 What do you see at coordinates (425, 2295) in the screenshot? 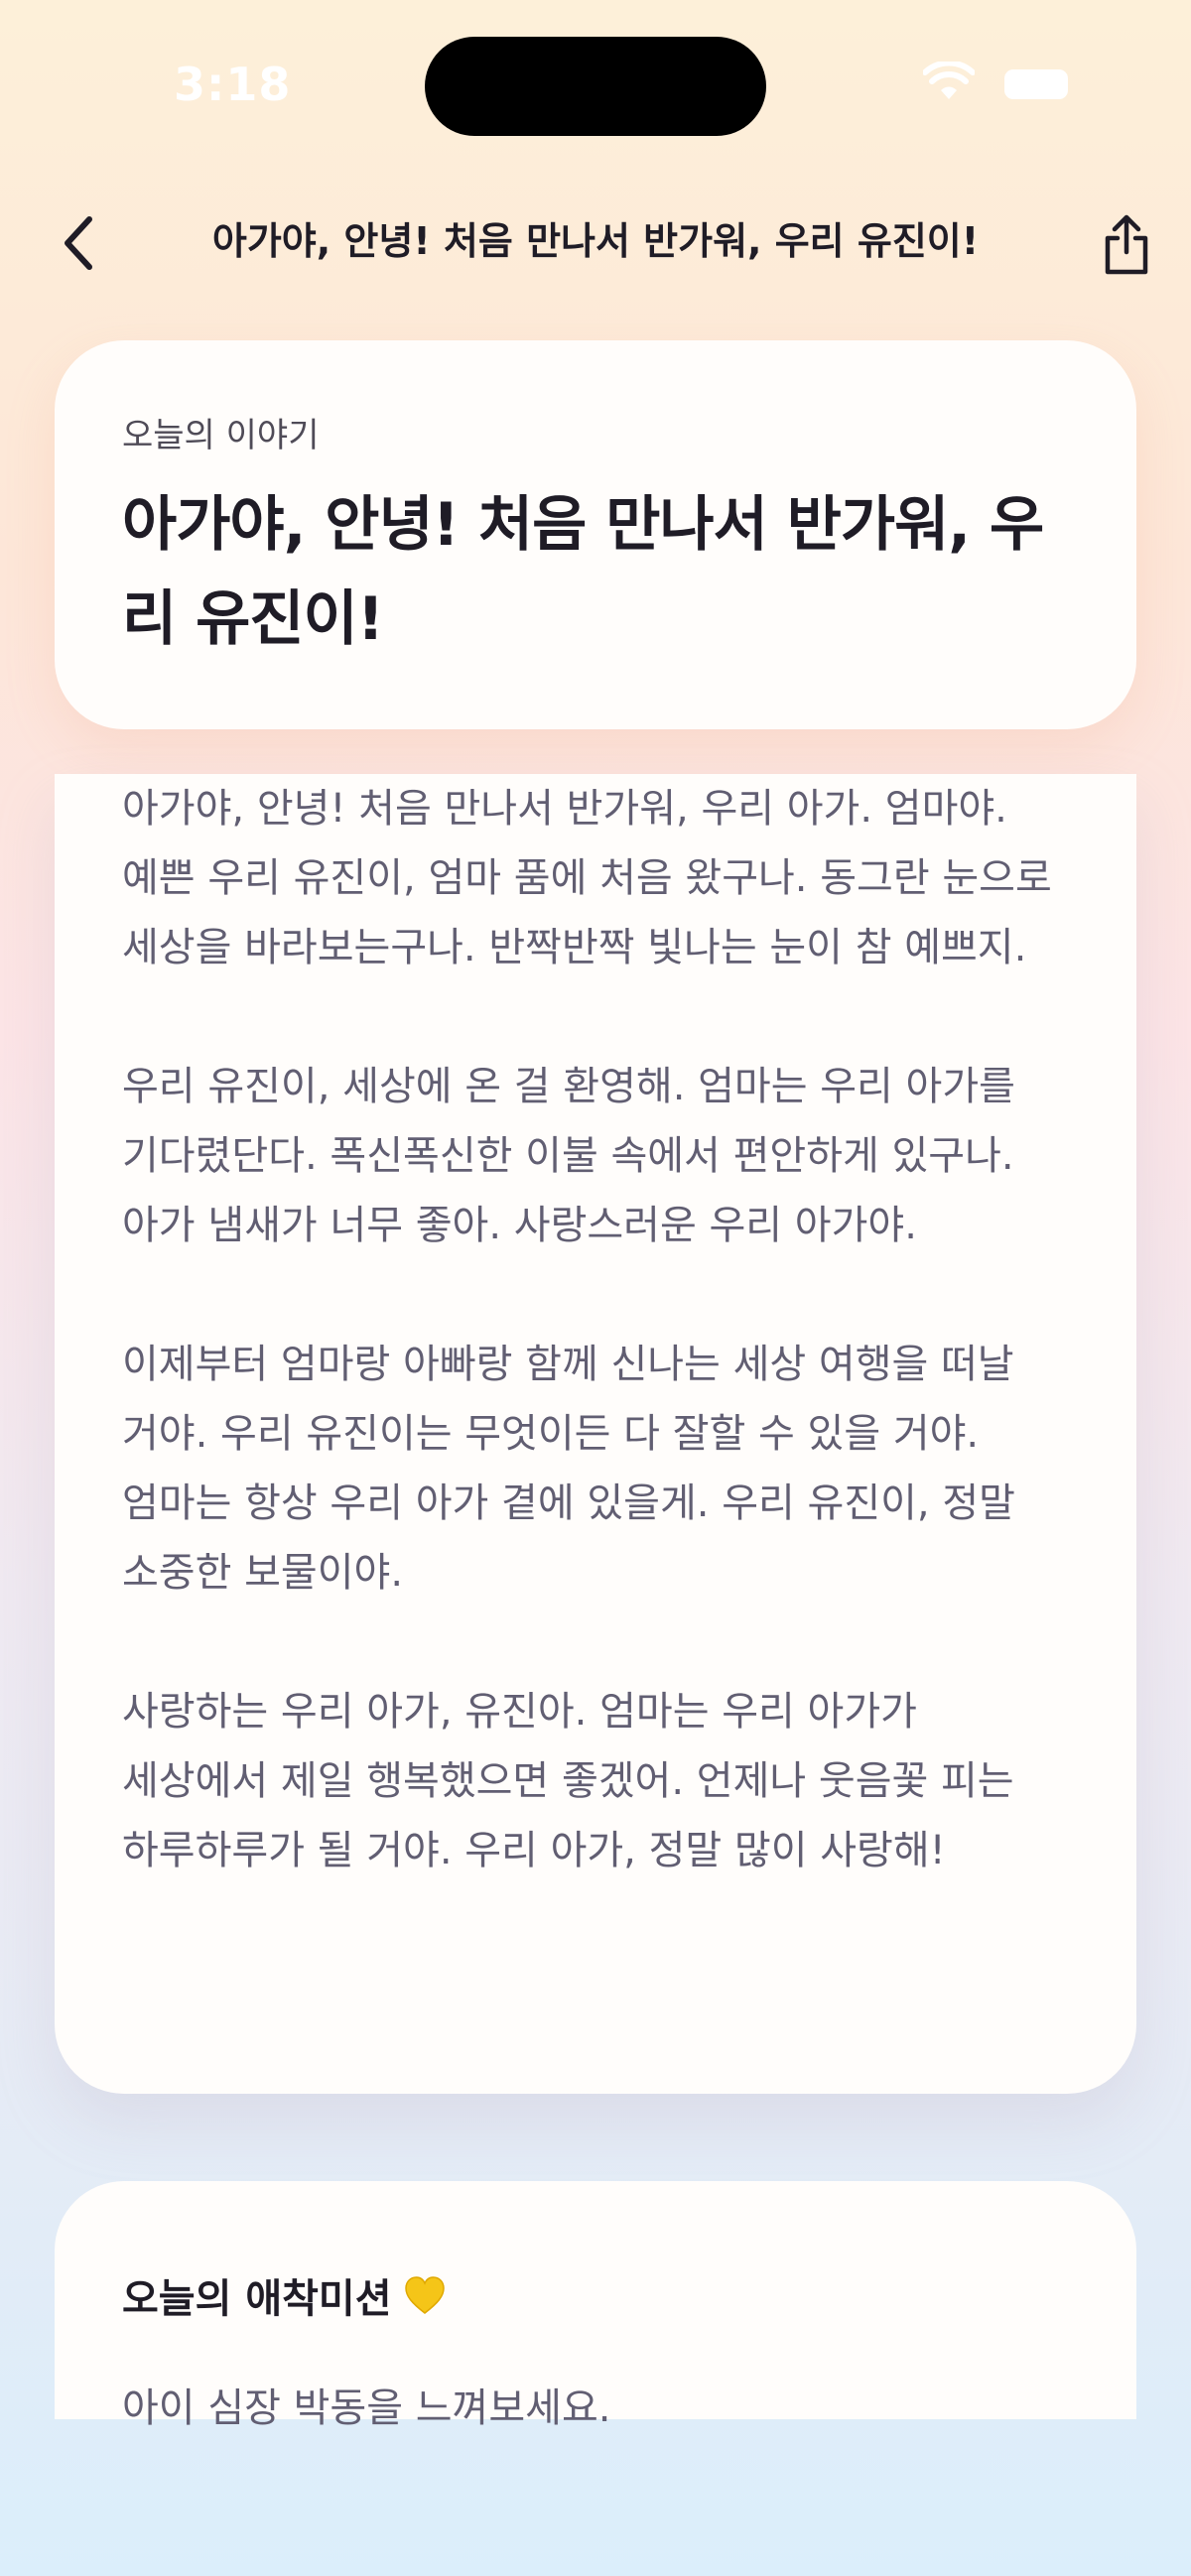
I see `yellow-heart-icon` at bounding box center [425, 2295].